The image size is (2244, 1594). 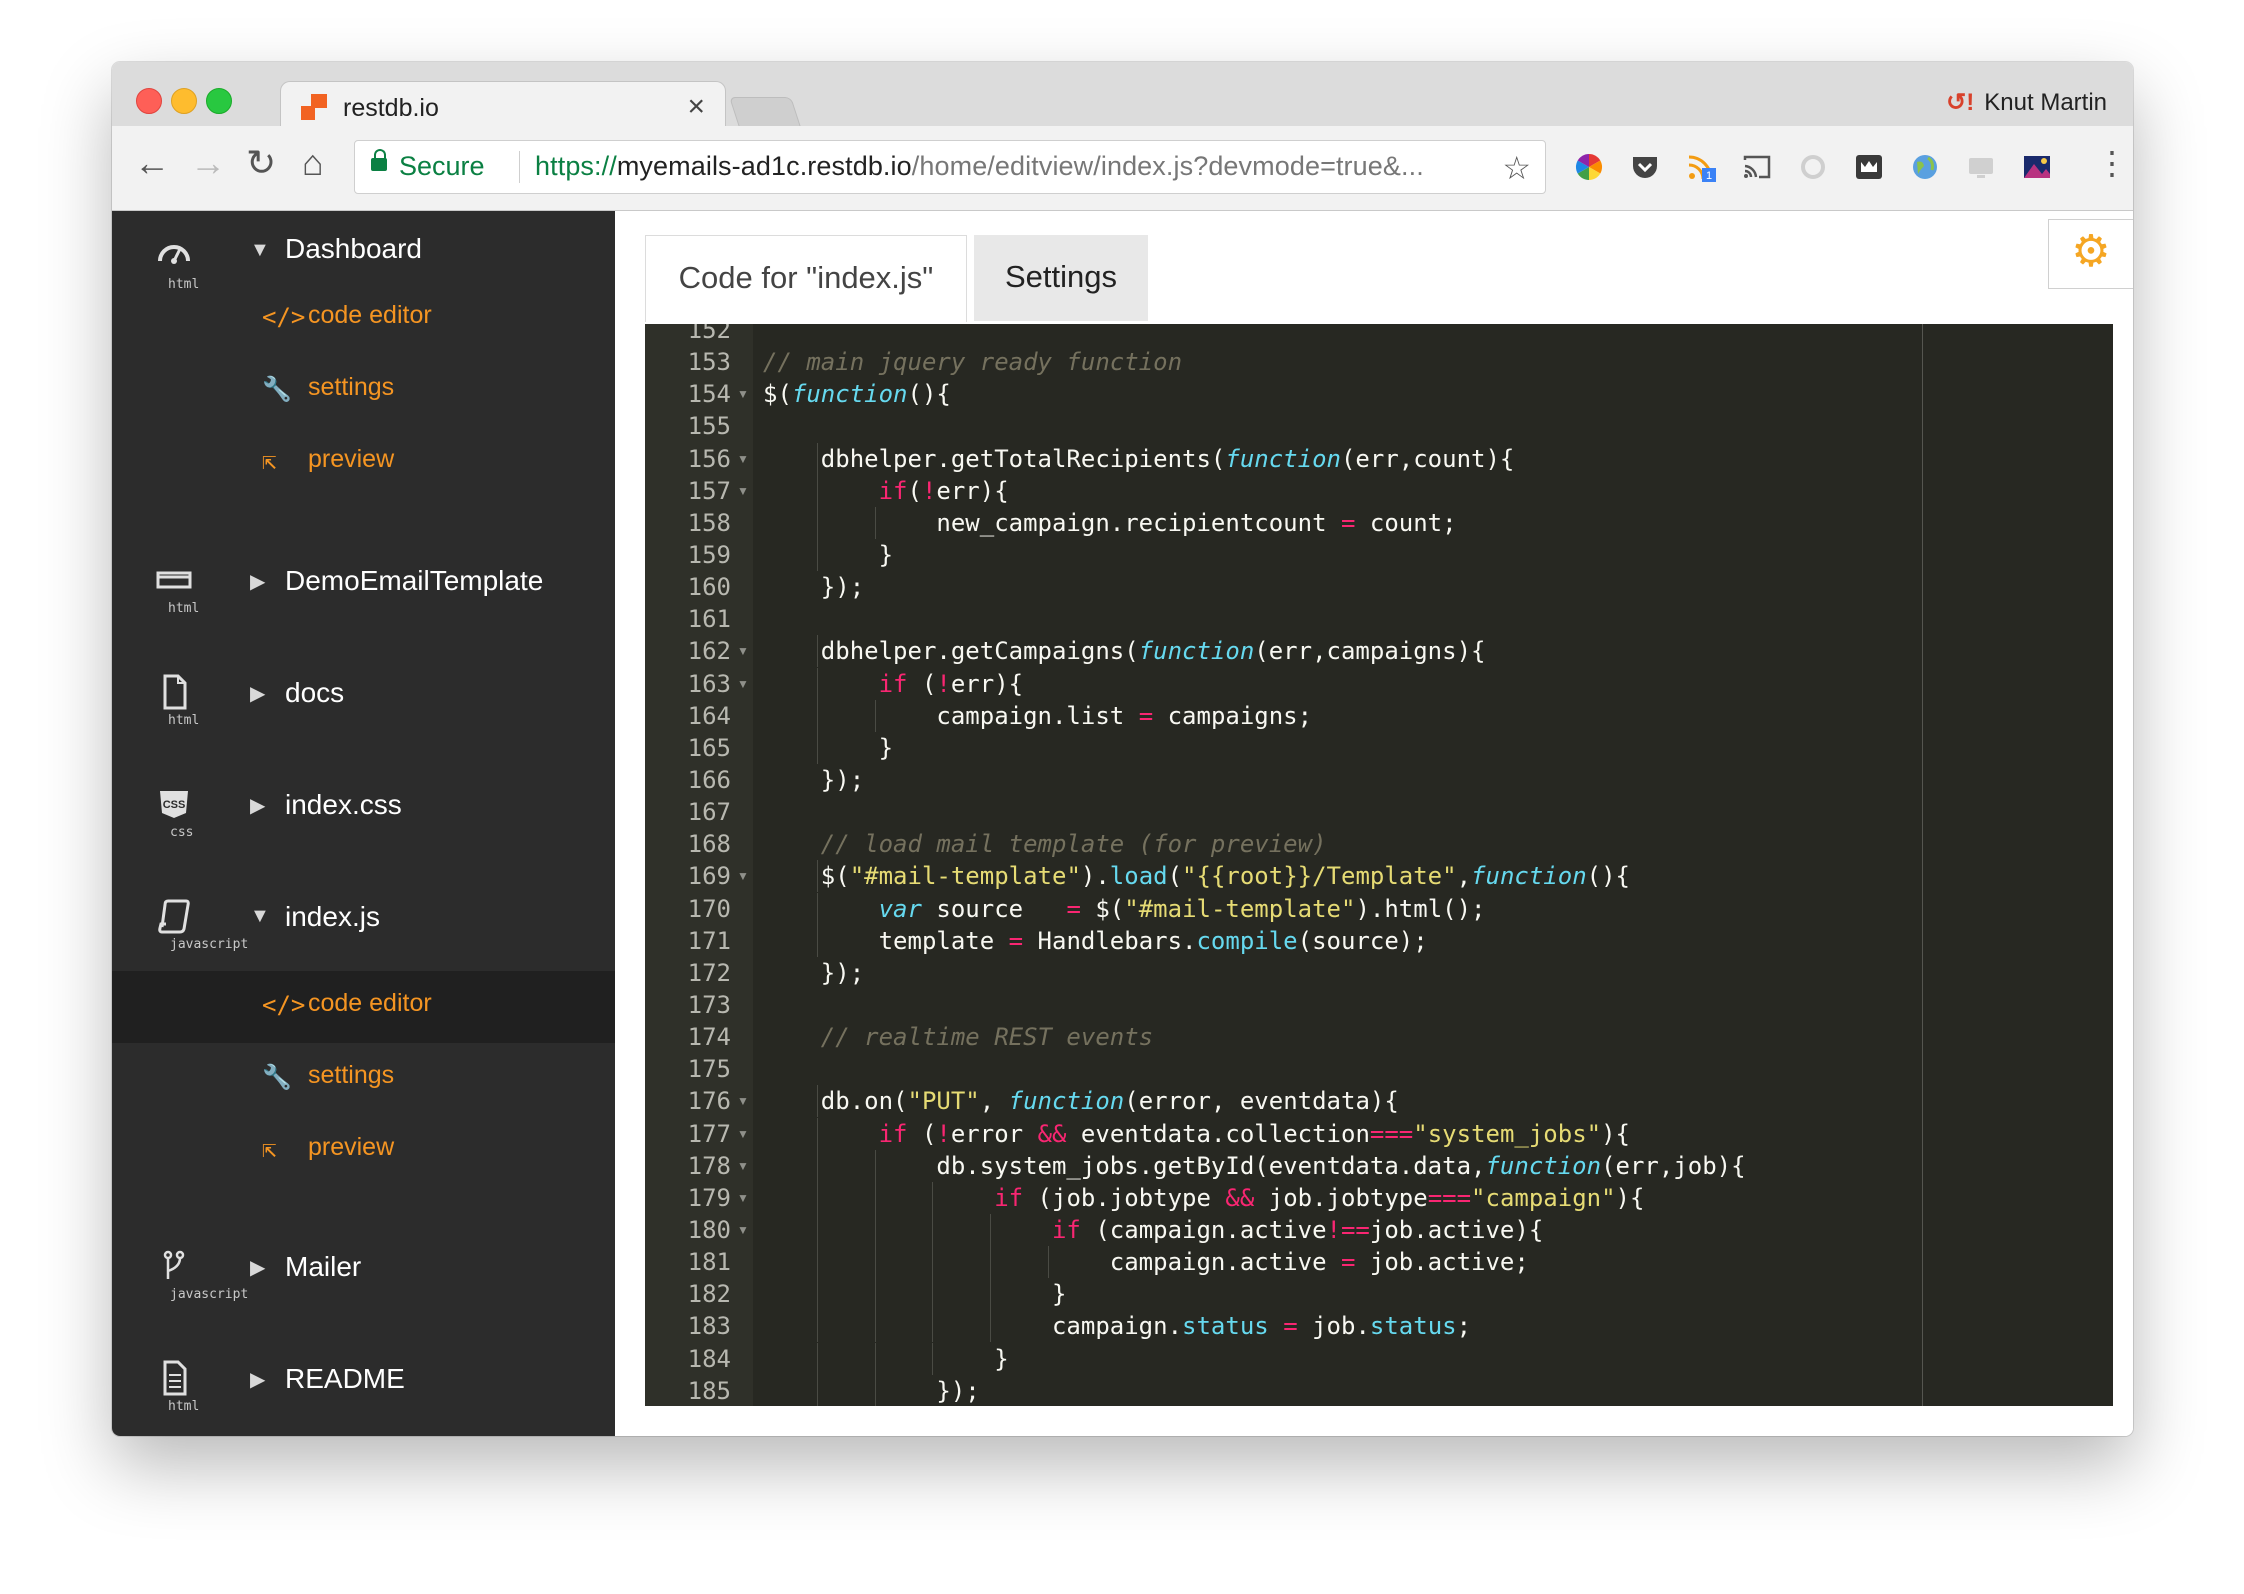 What do you see at coordinates (1869, 167) in the screenshot?
I see `crown-extension-icon` at bounding box center [1869, 167].